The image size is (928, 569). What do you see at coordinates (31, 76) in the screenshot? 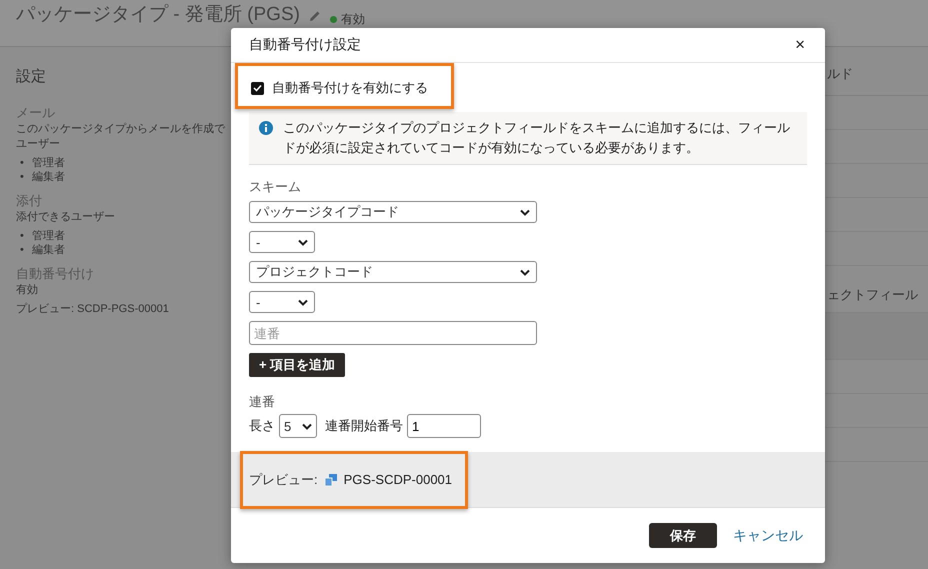
I see `settings-heading: 設定` at bounding box center [31, 76].